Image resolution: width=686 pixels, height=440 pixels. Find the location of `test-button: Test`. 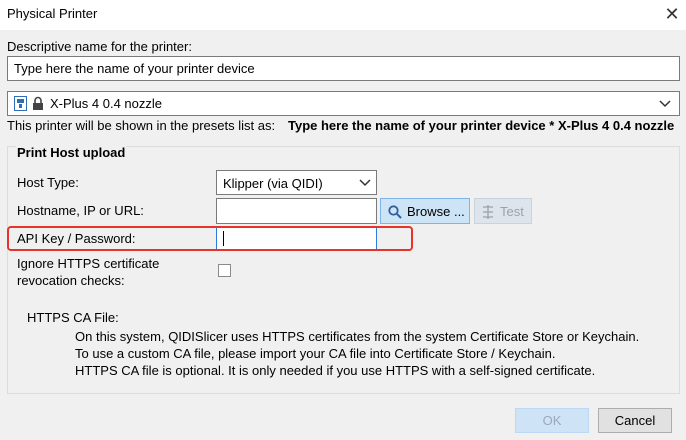

test-button: Test is located at coordinates (503, 211).